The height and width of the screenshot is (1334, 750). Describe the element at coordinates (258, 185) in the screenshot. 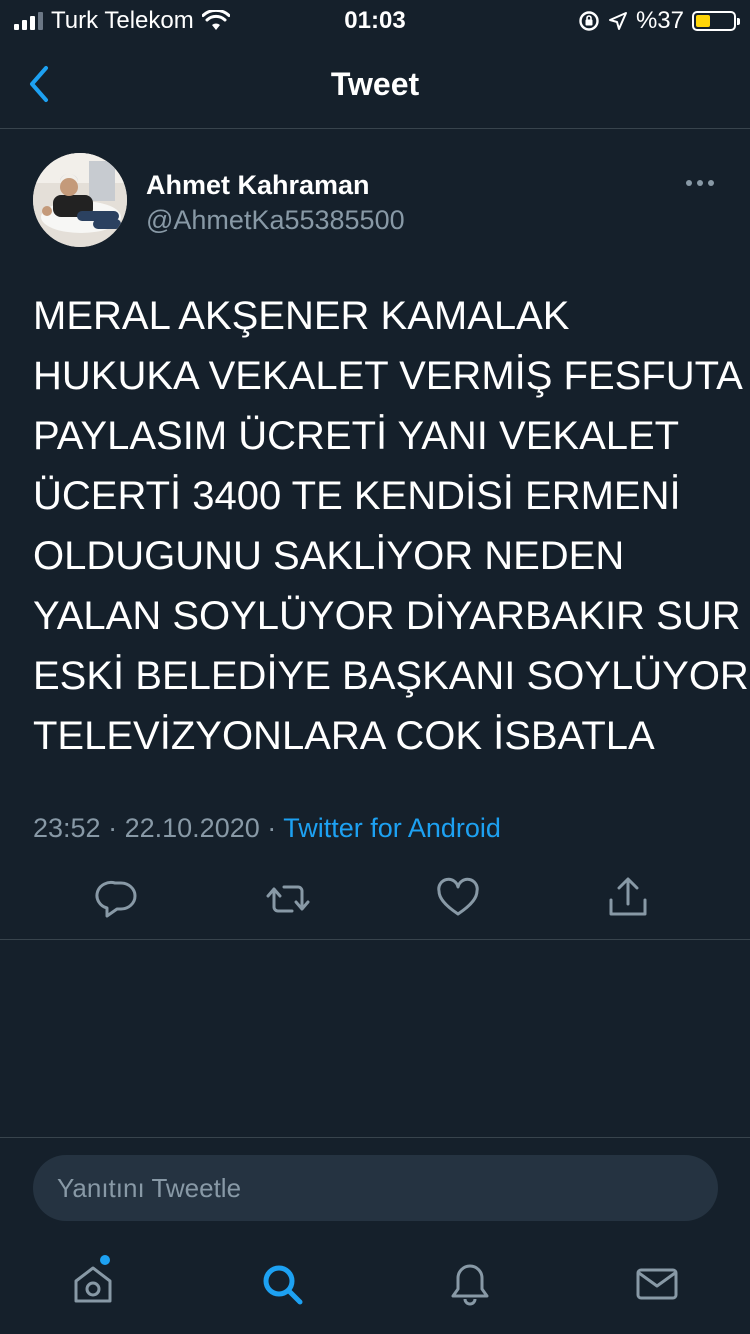

I see `author-name: Ahmet Kahraman` at that location.